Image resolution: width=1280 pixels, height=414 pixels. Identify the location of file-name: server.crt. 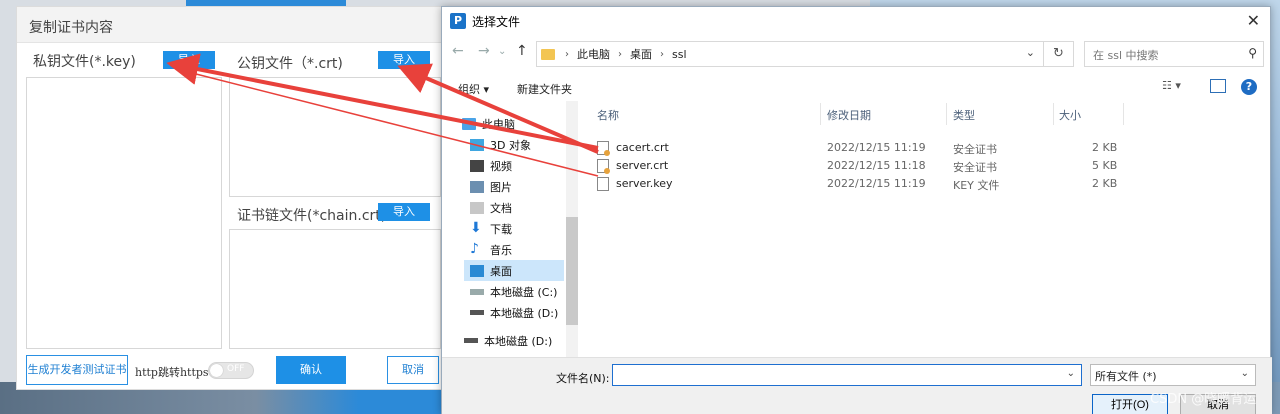
(642, 165).